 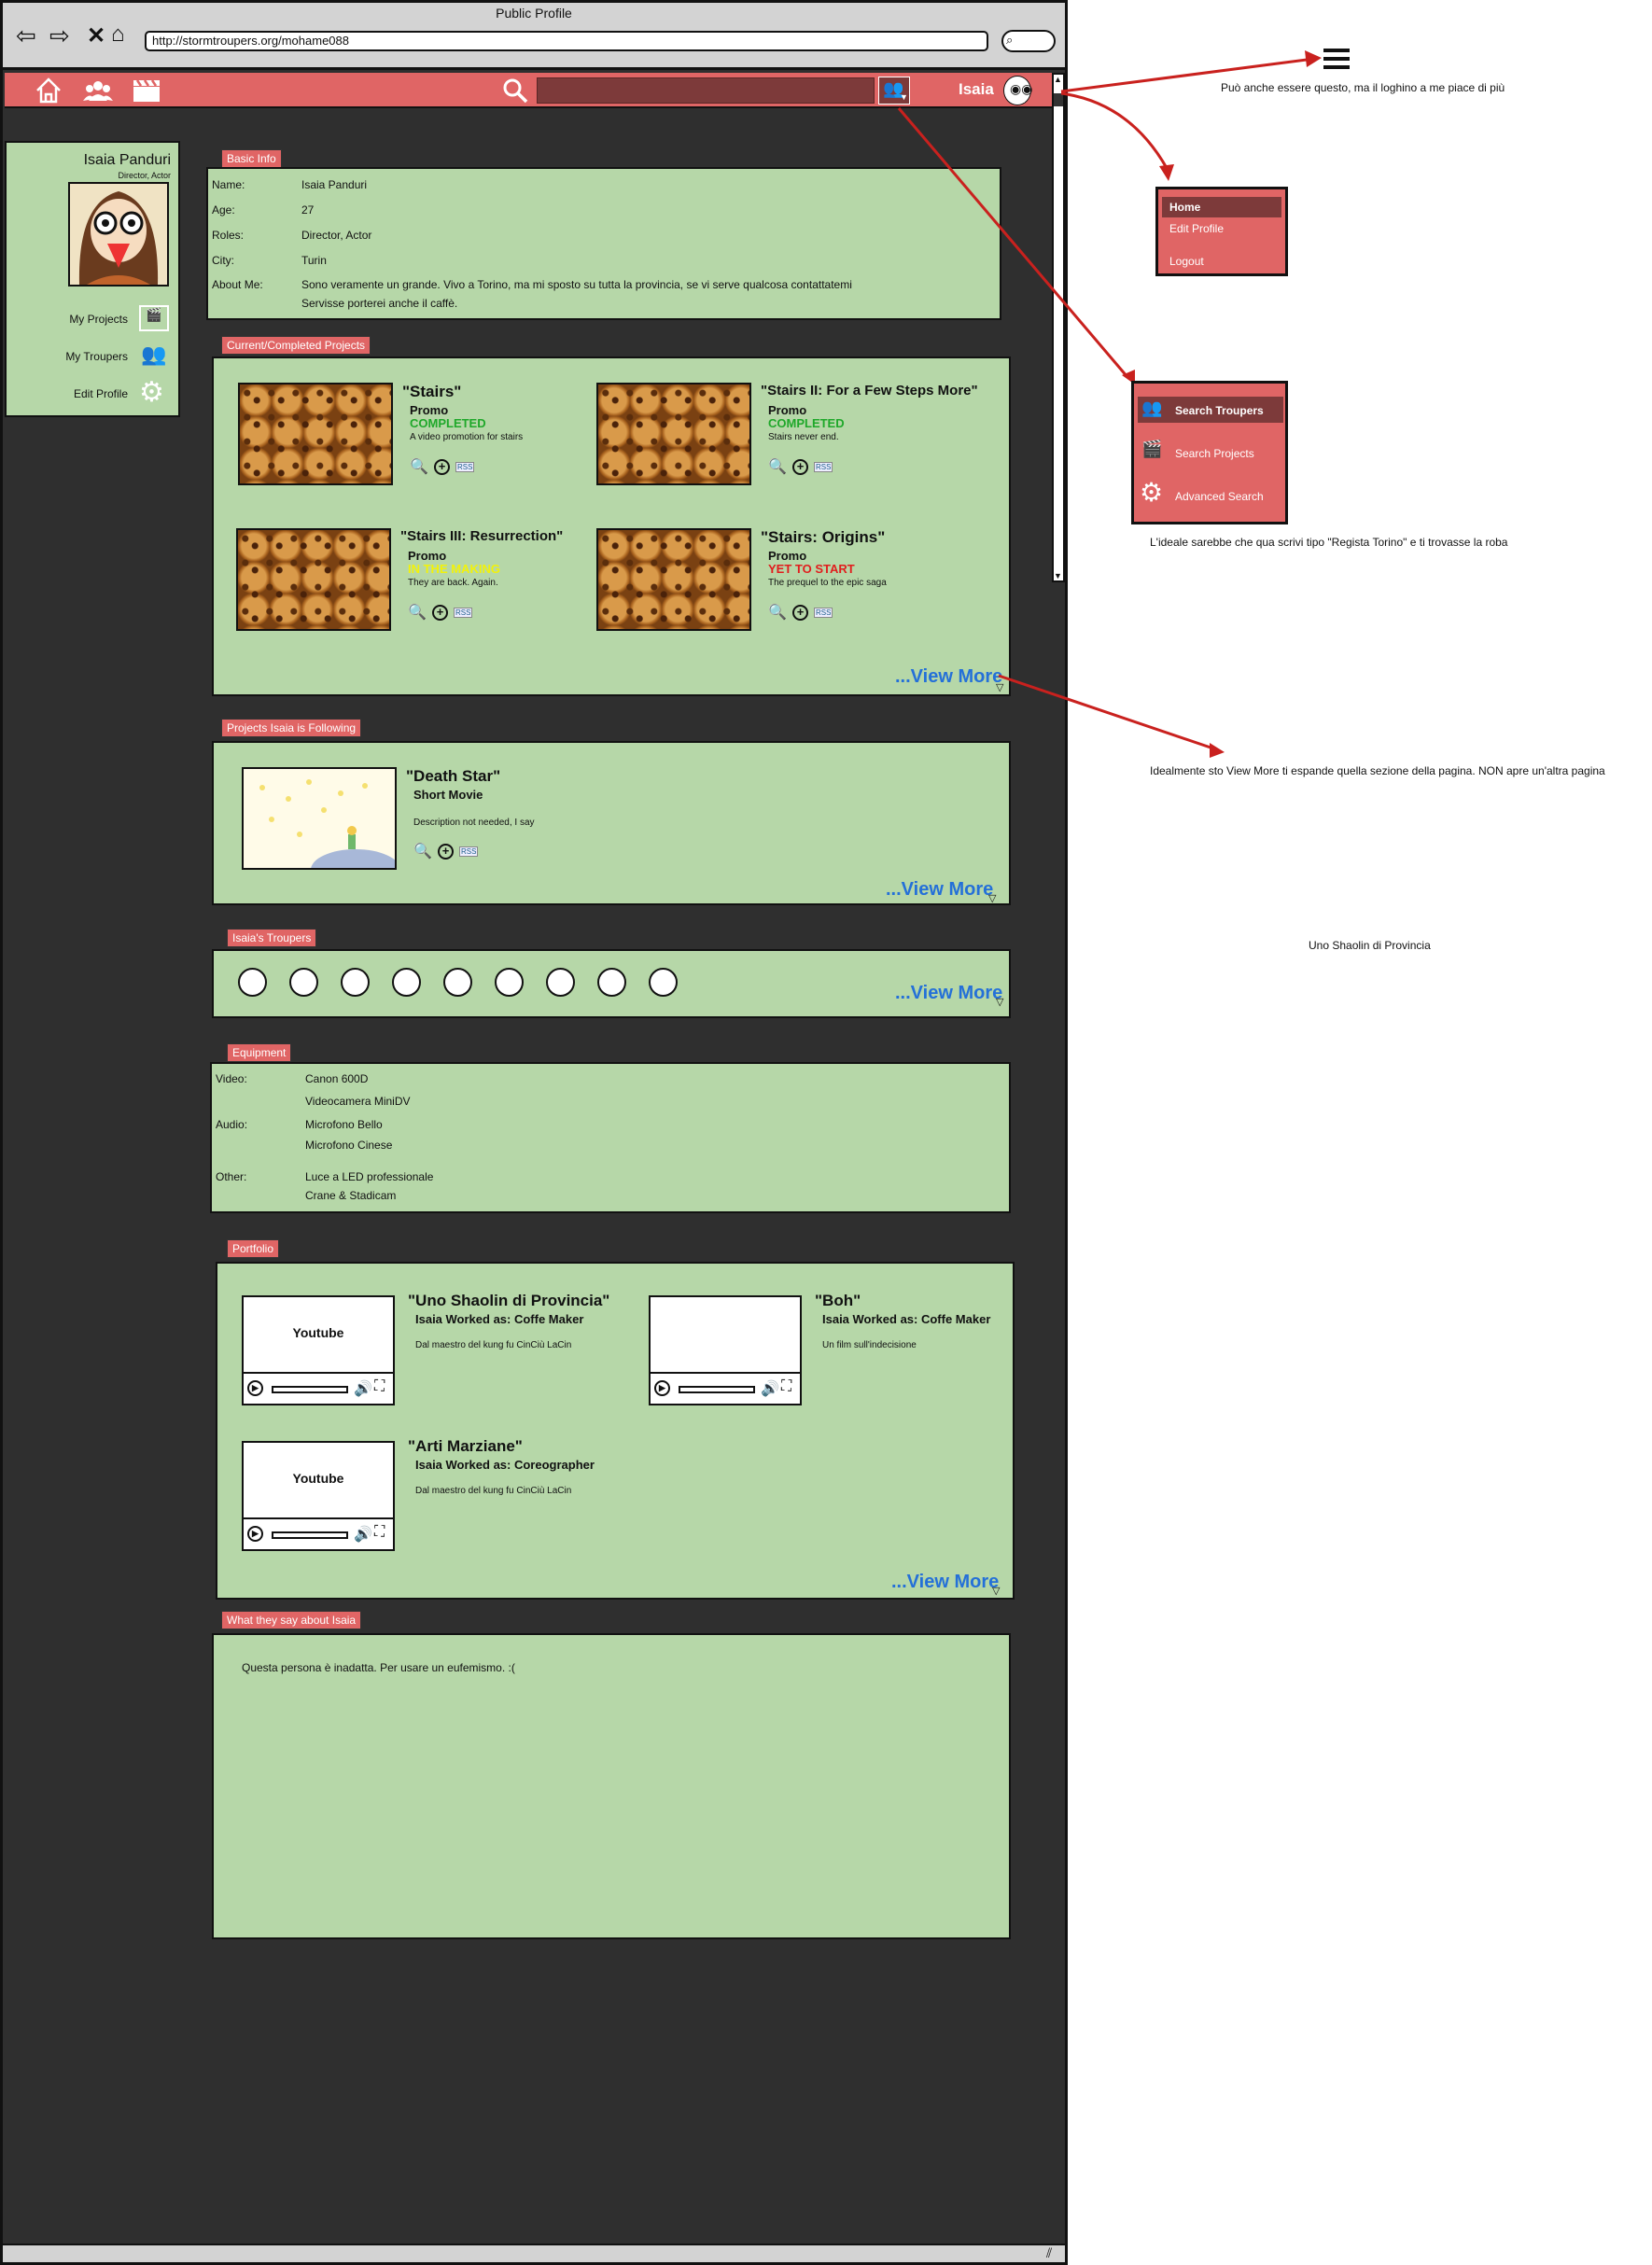 I want to click on menu-item-home: Home, so click(x=1184, y=208).